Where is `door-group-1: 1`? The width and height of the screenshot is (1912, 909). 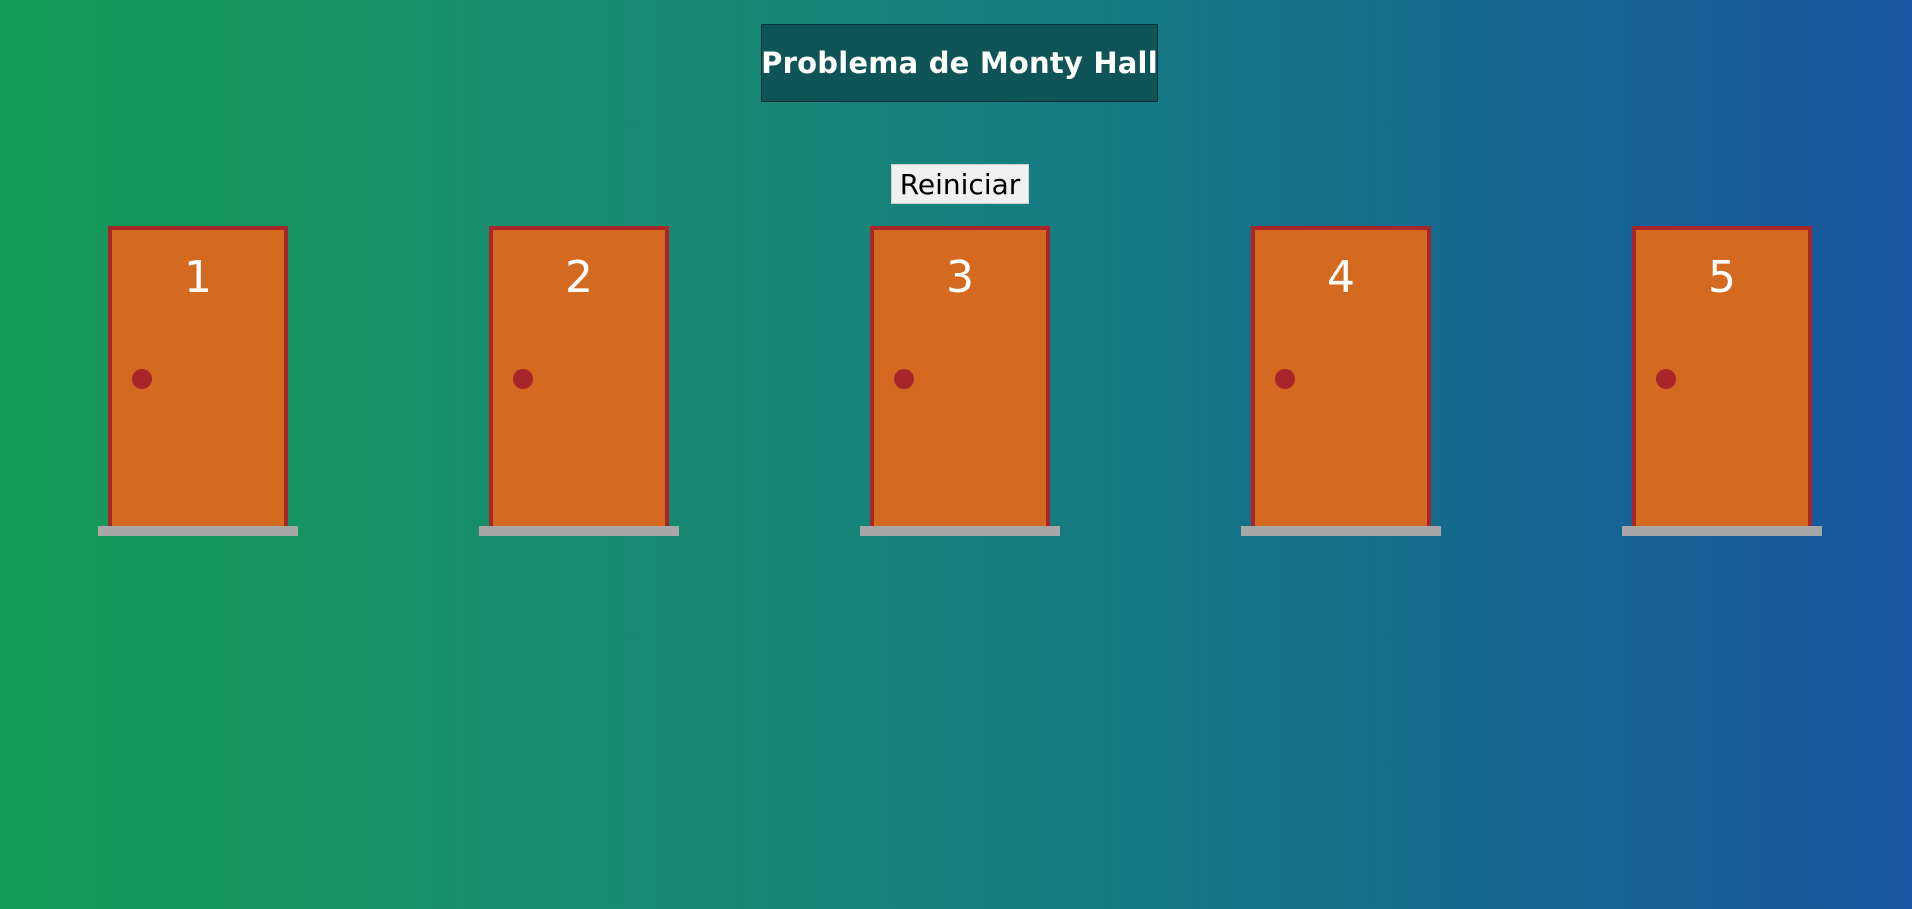 door-group-1: 1 is located at coordinates (198, 381).